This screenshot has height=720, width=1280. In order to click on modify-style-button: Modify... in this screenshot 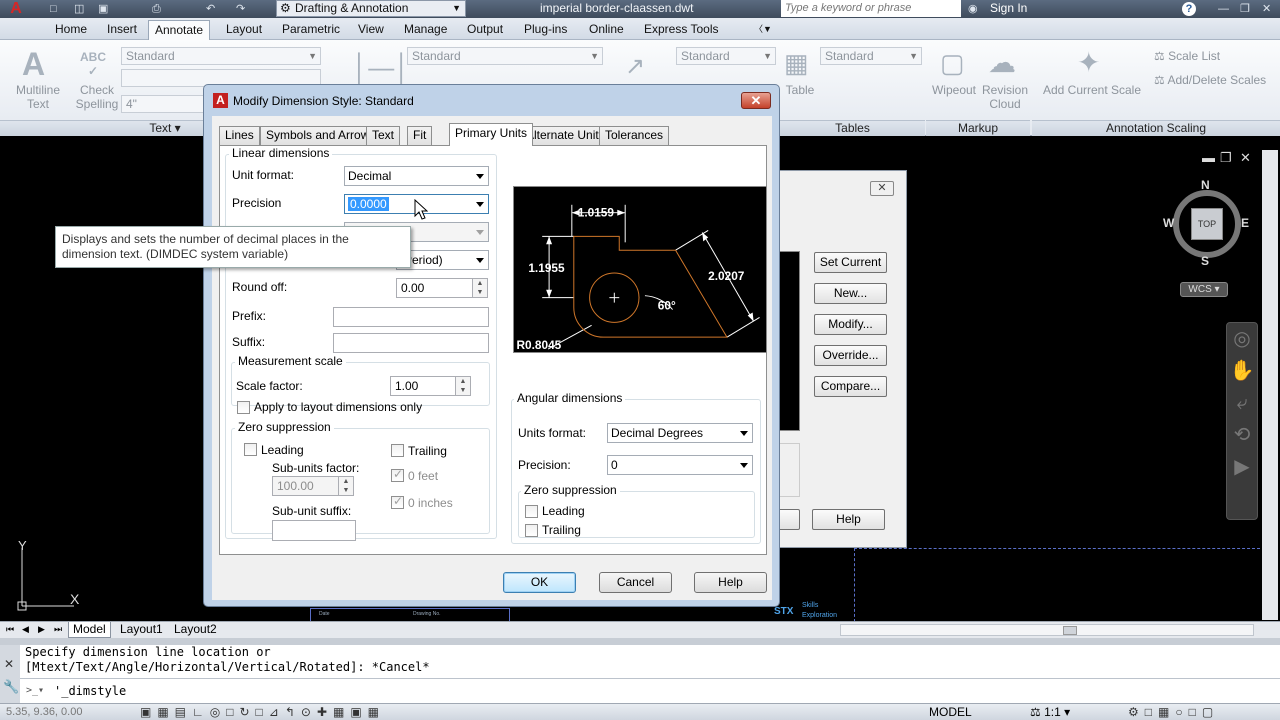, I will do `click(850, 324)`.